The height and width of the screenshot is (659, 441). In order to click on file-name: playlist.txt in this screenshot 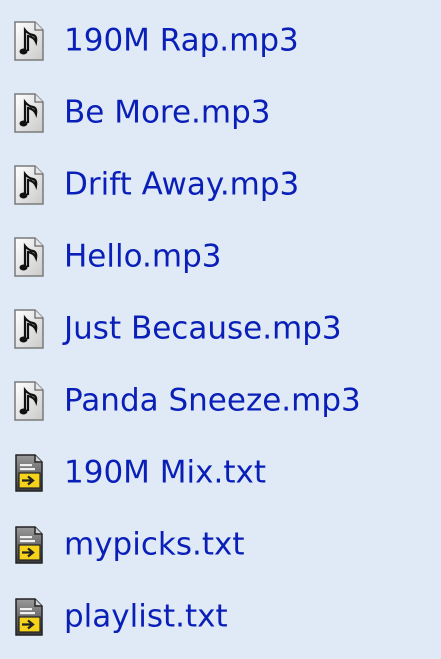, I will do `click(146, 617)`.